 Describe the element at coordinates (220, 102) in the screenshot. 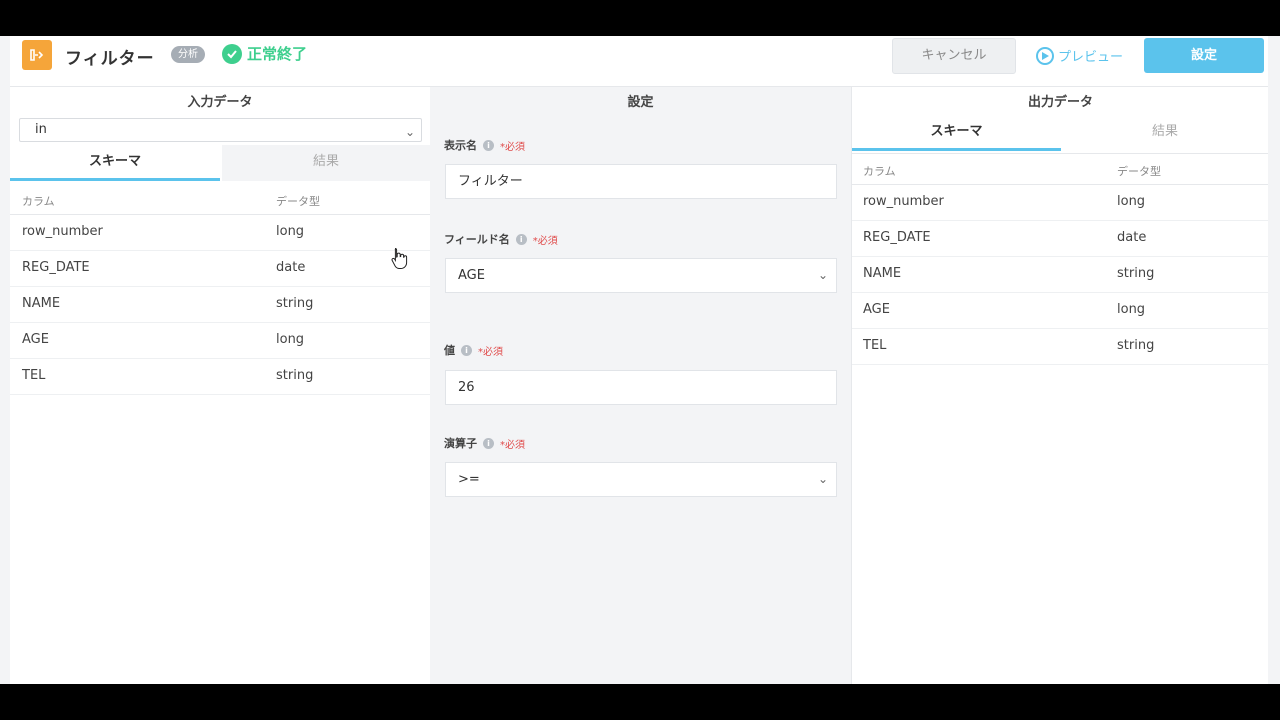

I see `panel-title: 入力データ` at that location.